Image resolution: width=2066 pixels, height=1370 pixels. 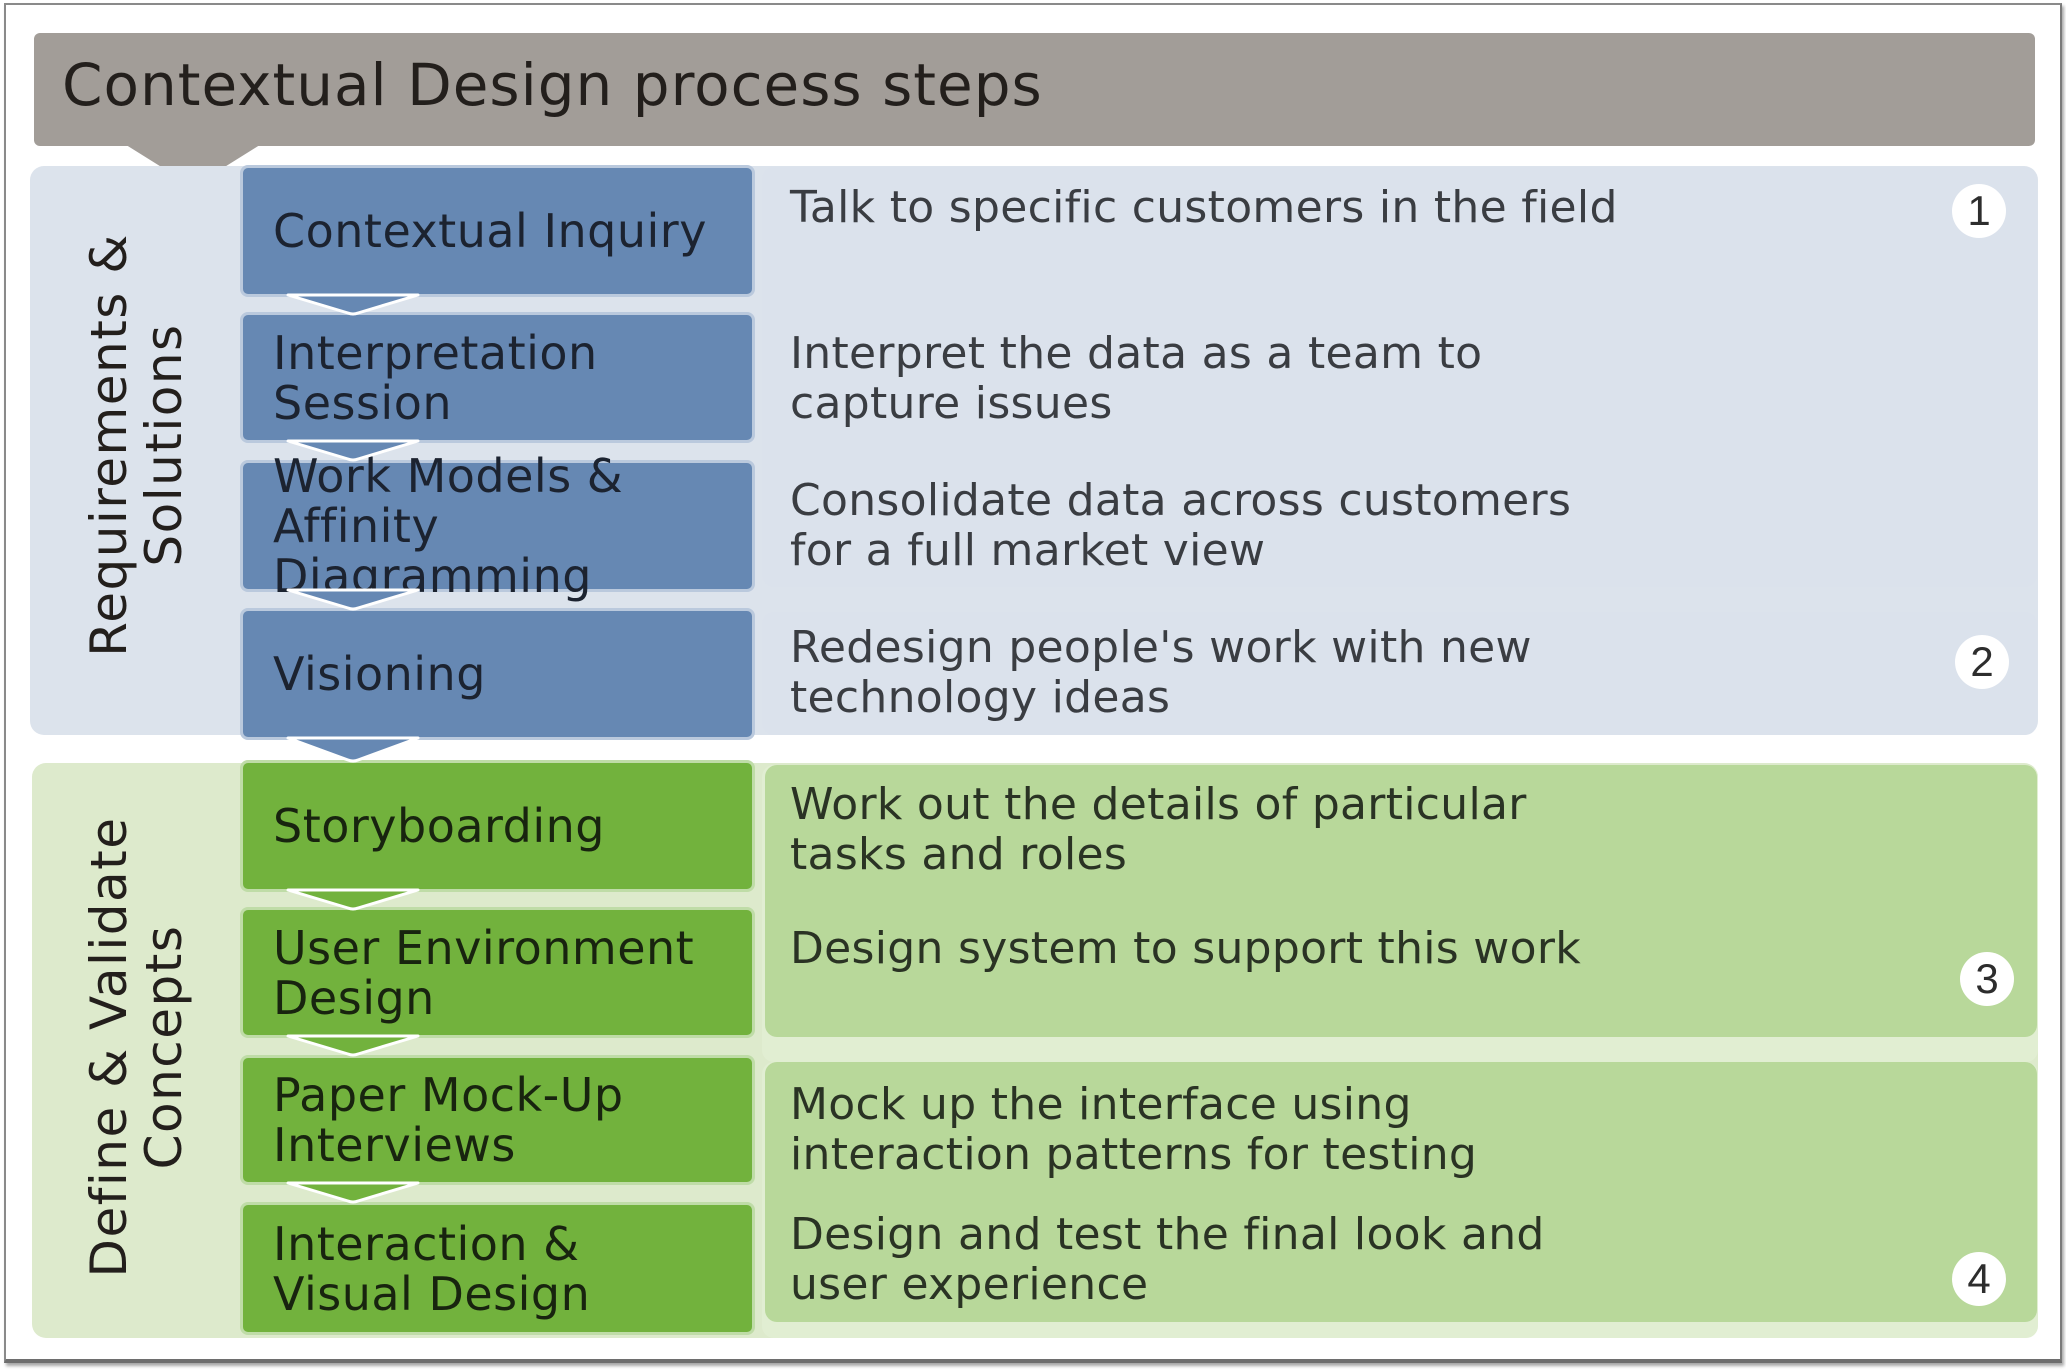 What do you see at coordinates (552, 85) in the screenshot?
I see `diagram-title: Contextual Design process steps` at bounding box center [552, 85].